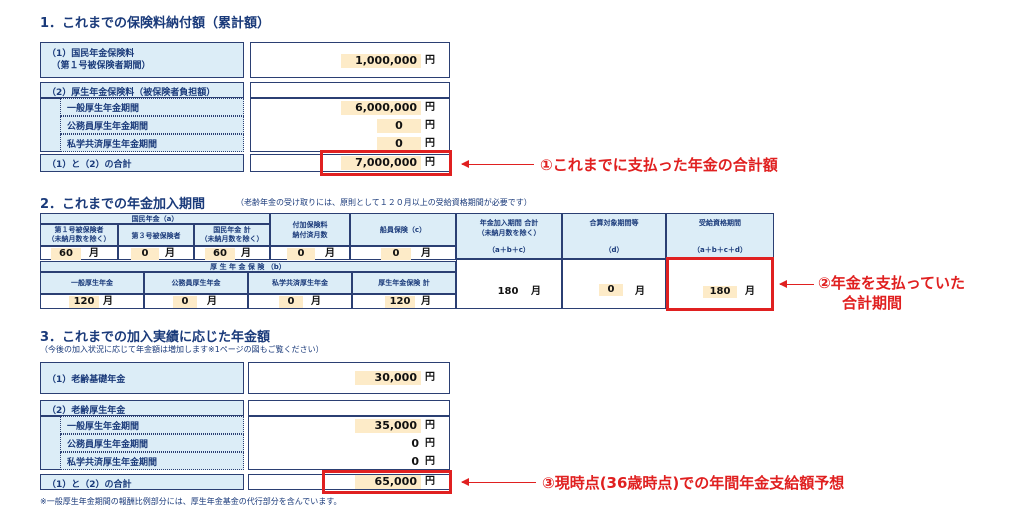 The width and height of the screenshot is (1024, 510). Describe the element at coordinates (430, 377) in the screenshot. I see `s3-row1-unit: 円` at that location.